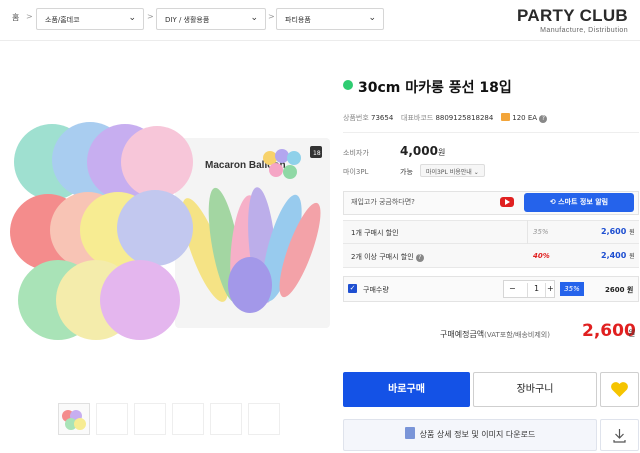 This screenshot has width=640, height=453. I want to click on discount-pct: 35%, so click(541, 232).